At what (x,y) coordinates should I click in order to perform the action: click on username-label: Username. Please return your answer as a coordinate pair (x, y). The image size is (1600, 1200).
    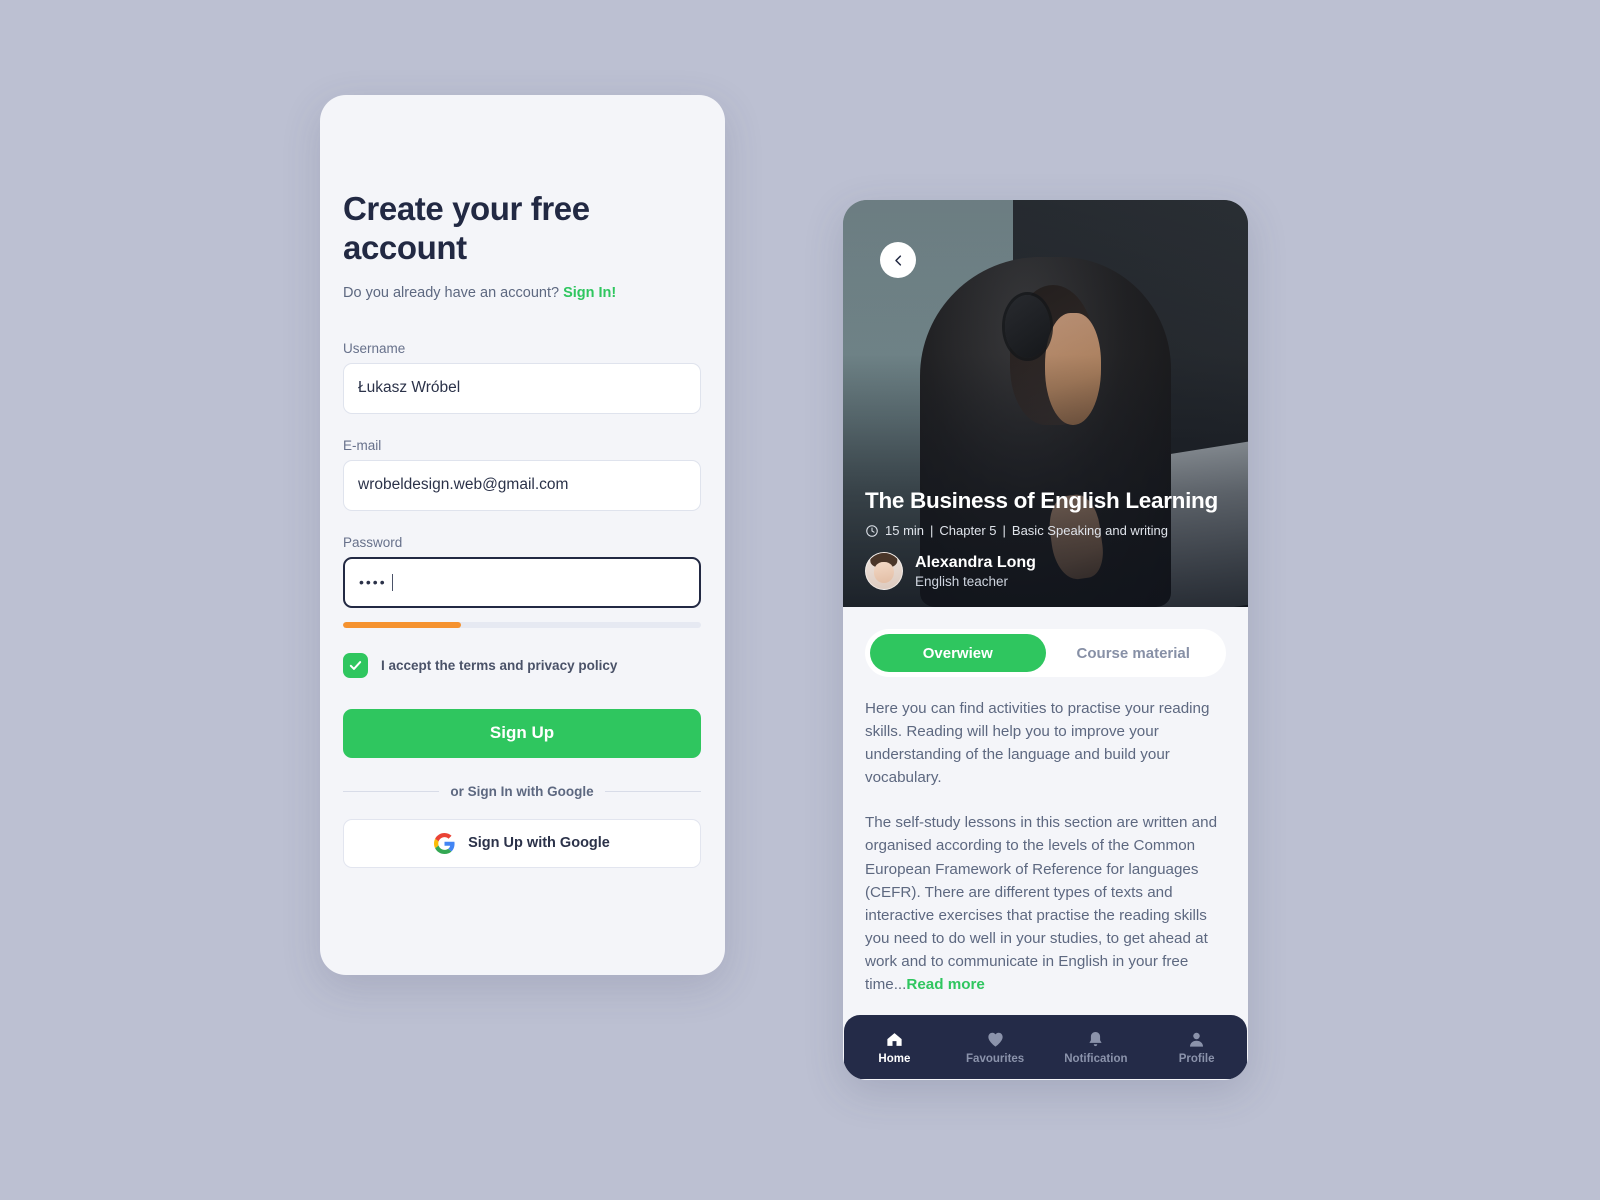
    Looking at the image, I should click on (374, 348).